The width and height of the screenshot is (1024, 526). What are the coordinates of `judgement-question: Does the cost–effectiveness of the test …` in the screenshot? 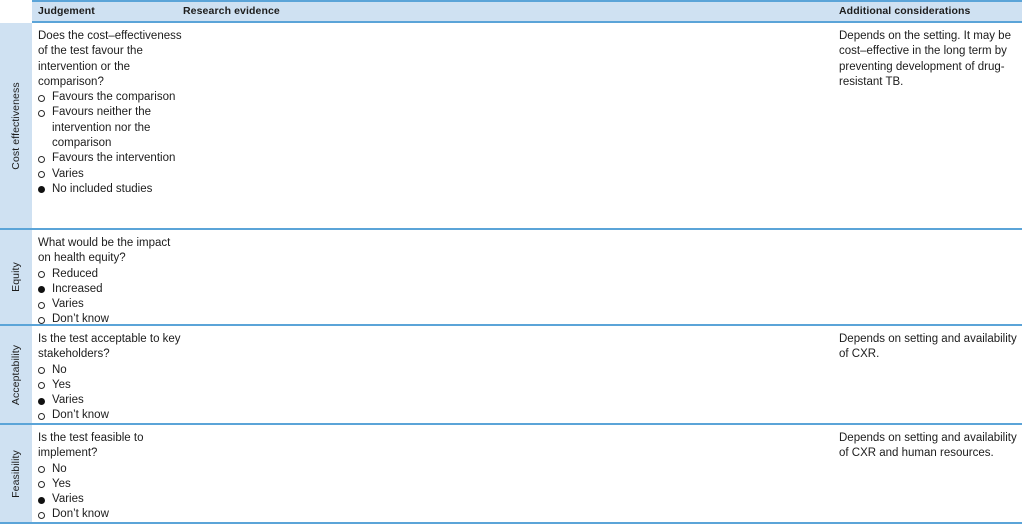 It's located at (110, 59).